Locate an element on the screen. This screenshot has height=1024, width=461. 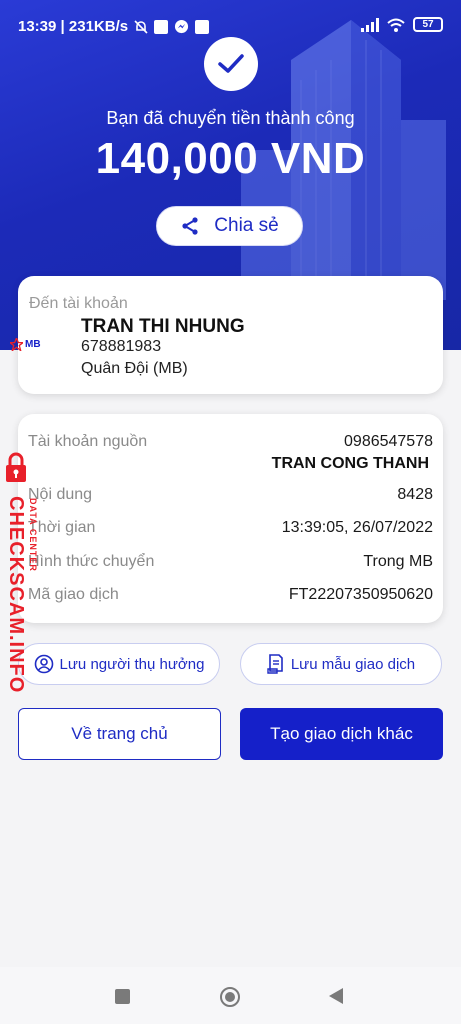
checkscam-watermark: CHECKSCAM.INFO DATA CENTER is located at coordinates (22, 572).